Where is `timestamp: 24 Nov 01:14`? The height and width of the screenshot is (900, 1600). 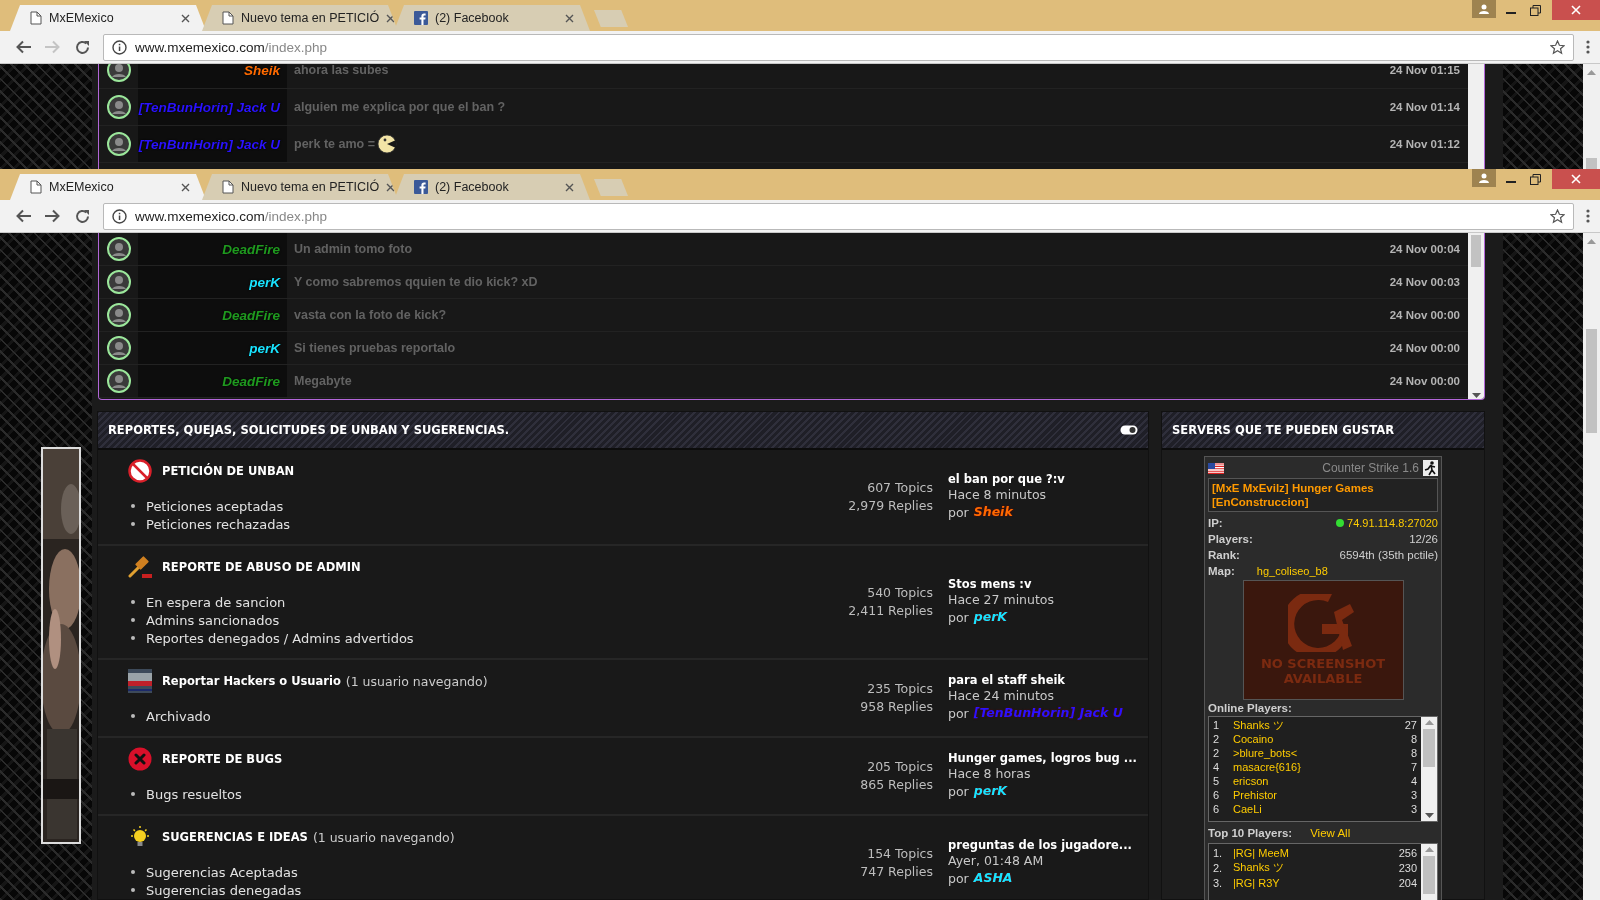
timestamp: 24 Nov 01:14 is located at coordinates (1424, 107).